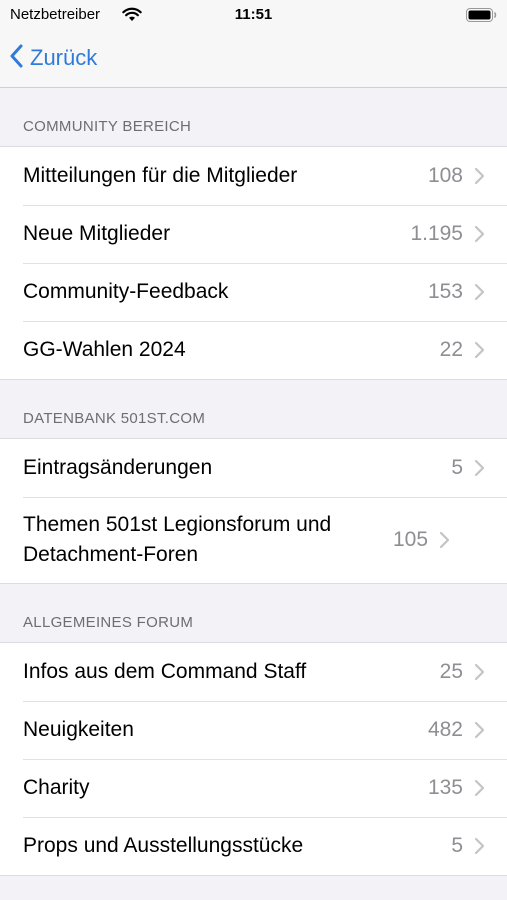 Image resolution: width=507 pixels, height=900 pixels. I want to click on item-count: 1.195, so click(436, 233).